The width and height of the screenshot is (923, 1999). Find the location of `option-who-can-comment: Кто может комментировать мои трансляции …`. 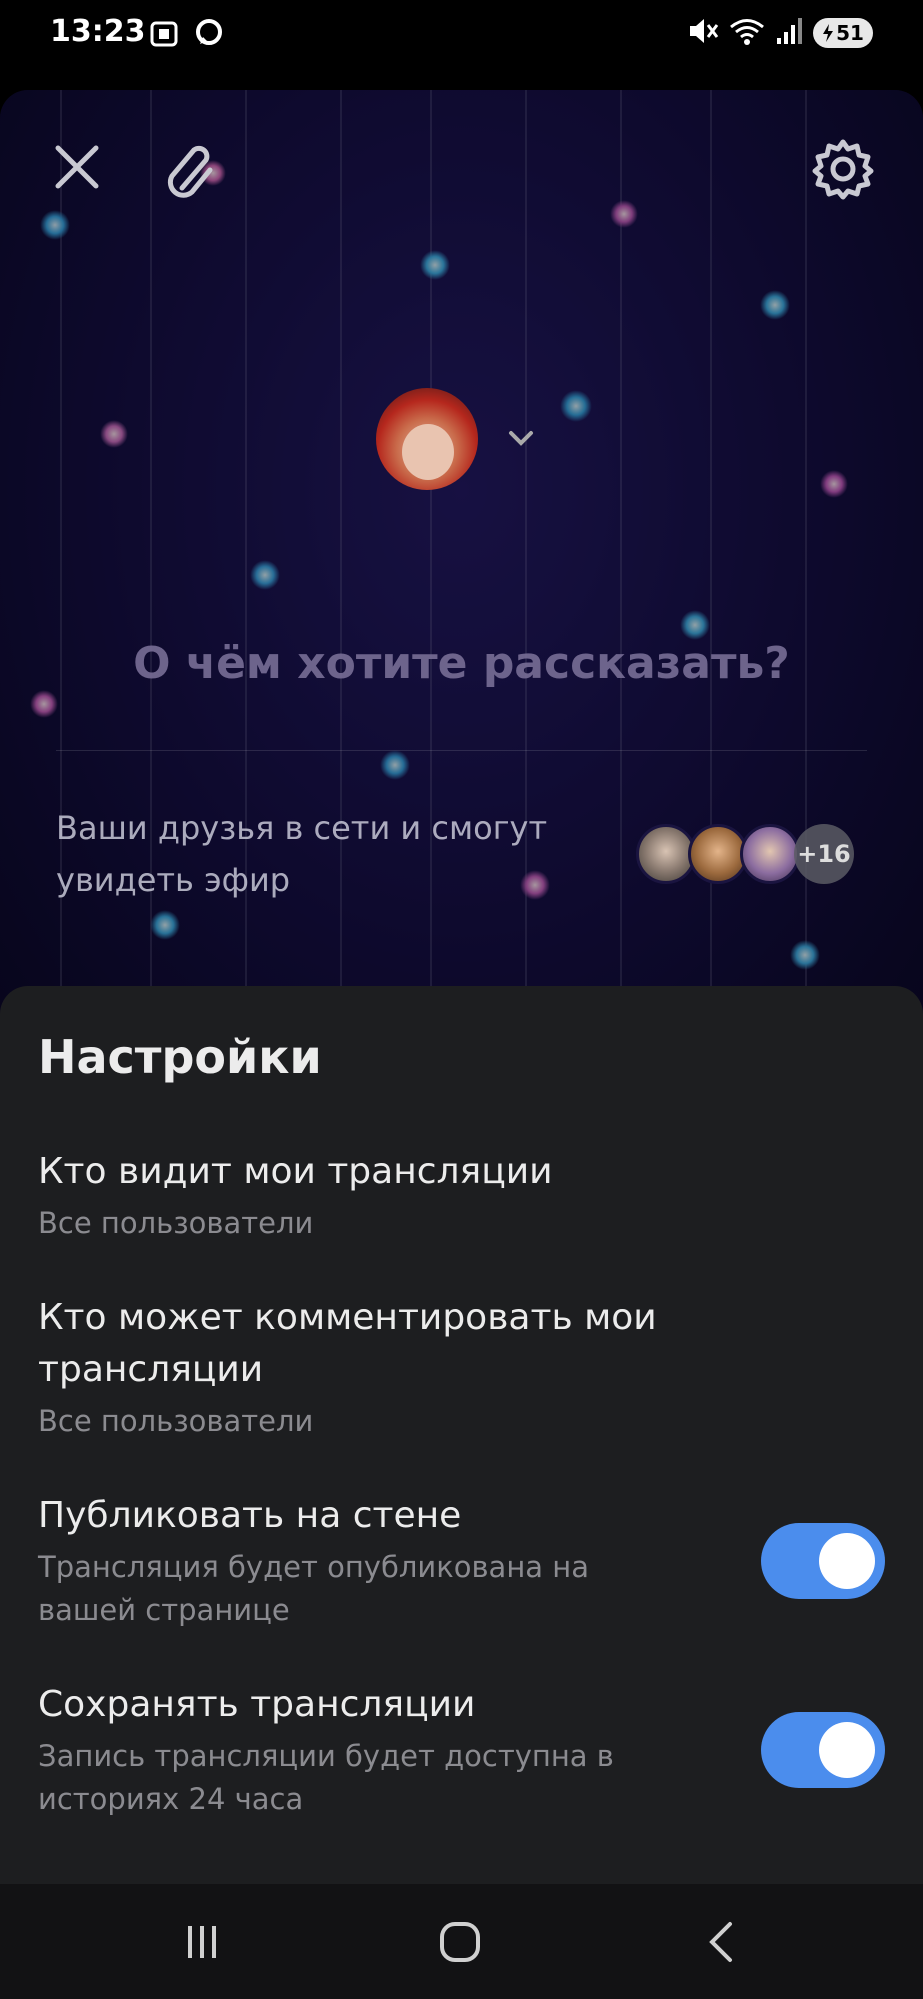

option-who-can-comment: Кто может комментировать мои трансляции … is located at coordinates (418, 1367).